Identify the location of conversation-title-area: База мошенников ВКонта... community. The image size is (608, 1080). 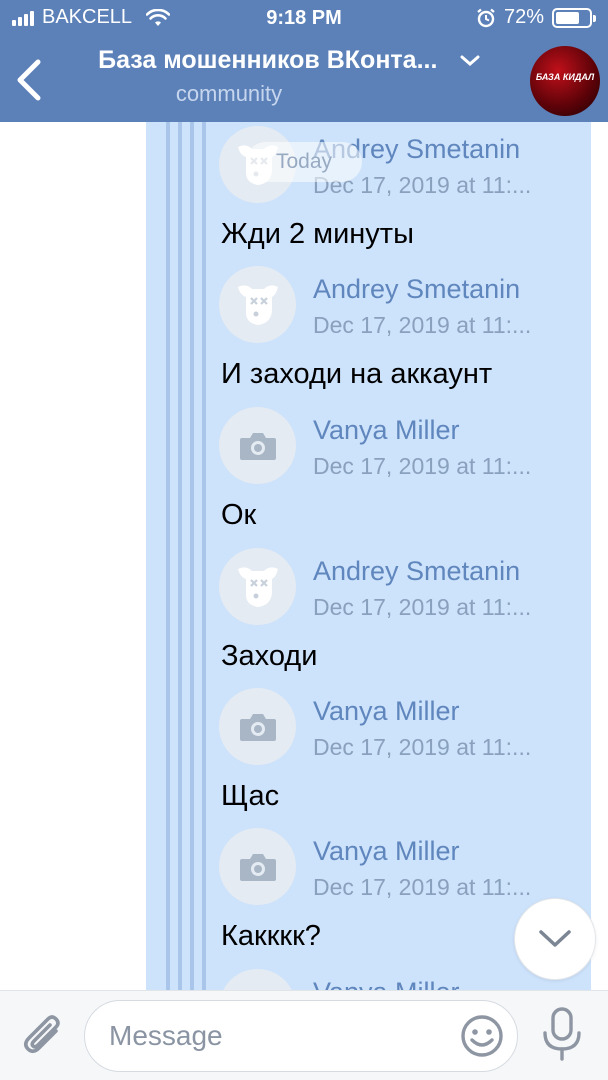
(289, 76).